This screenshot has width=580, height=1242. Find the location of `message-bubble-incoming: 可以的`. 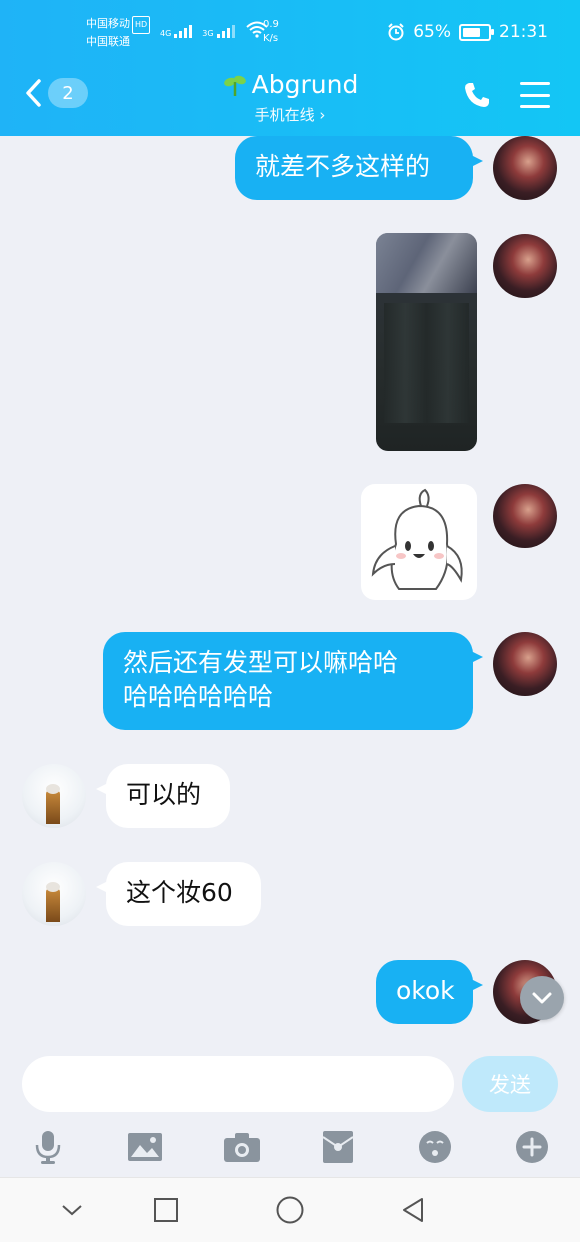

message-bubble-incoming: 可以的 is located at coordinates (163, 796).